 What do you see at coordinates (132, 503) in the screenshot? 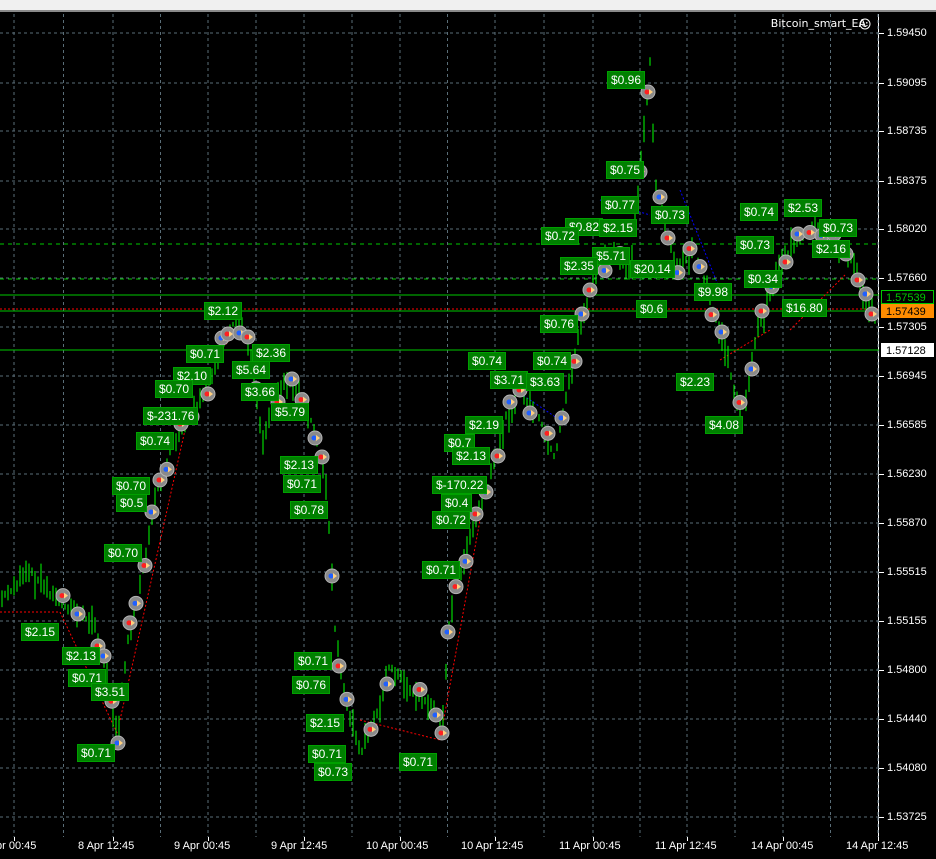
I see `profit-label: $0.5` at bounding box center [132, 503].